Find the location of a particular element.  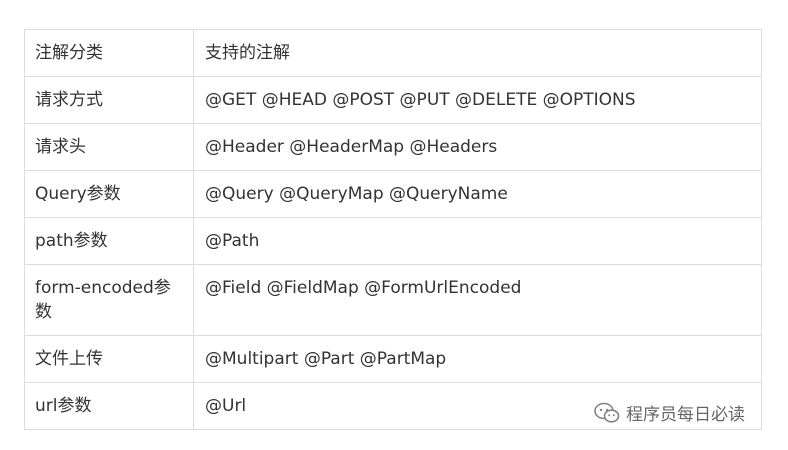

category-cell: form-encoded参数 is located at coordinates (109, 300).